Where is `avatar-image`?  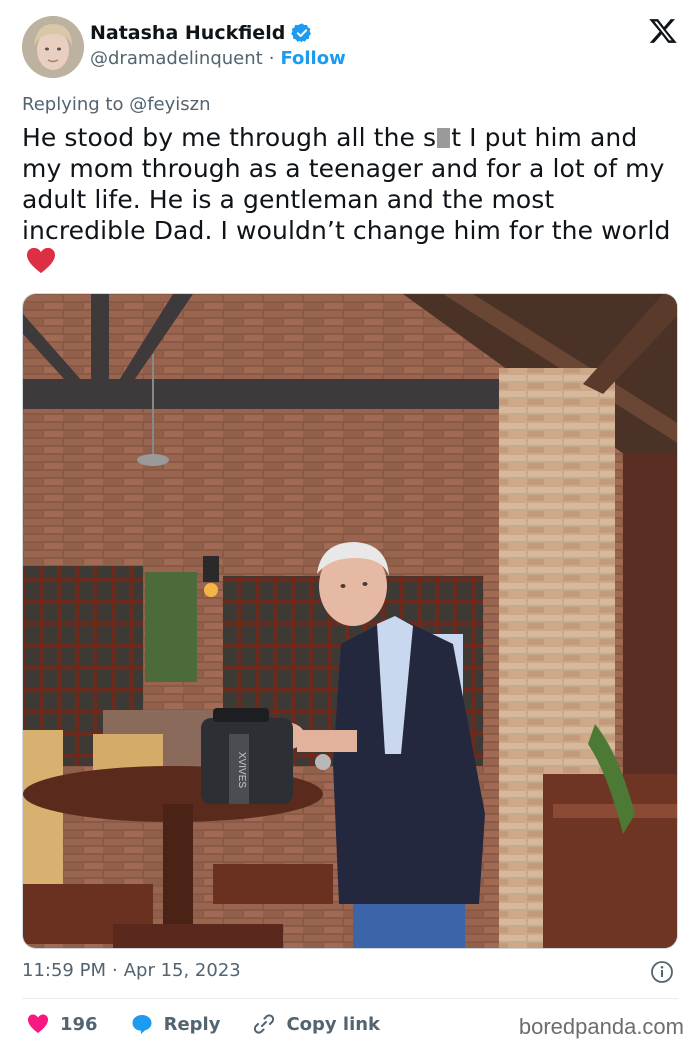
avatar-image is located at coordinates (53, 47).